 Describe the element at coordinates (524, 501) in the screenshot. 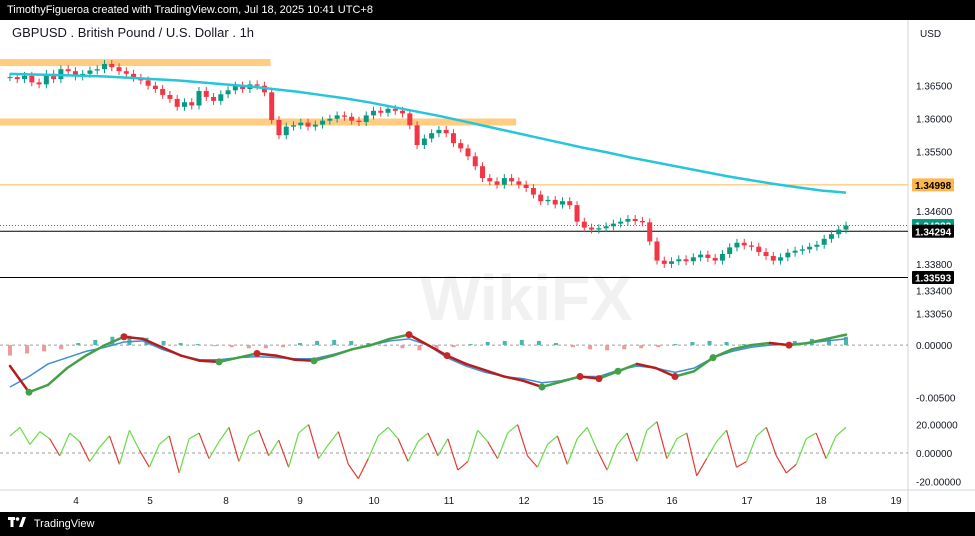

I see `time-tick-label: 12` at that location.